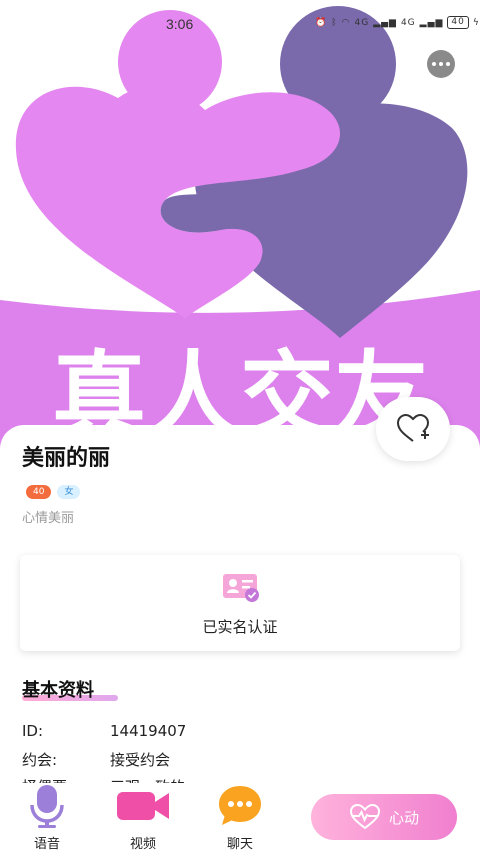  Describe the element at coordinates (241, 588) in the screenshot. I see `id-card-verified-icon` at that location.